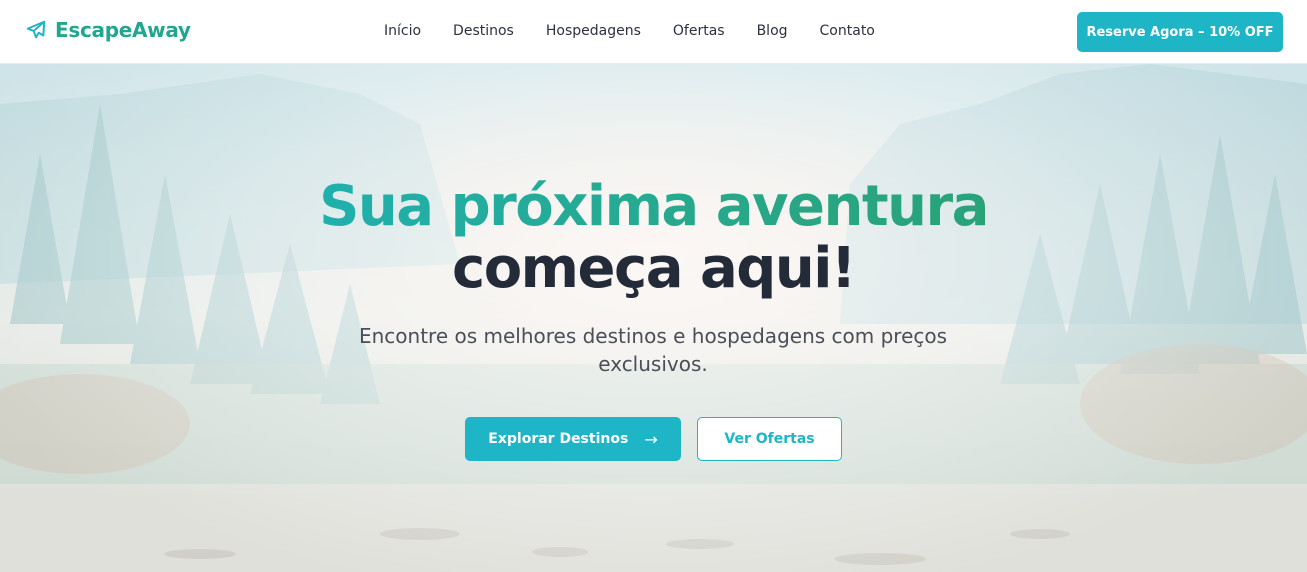  Describe the element at coordinates (123, 30) in the screenshot. I see `brand-name: EscapeAway` at that location.